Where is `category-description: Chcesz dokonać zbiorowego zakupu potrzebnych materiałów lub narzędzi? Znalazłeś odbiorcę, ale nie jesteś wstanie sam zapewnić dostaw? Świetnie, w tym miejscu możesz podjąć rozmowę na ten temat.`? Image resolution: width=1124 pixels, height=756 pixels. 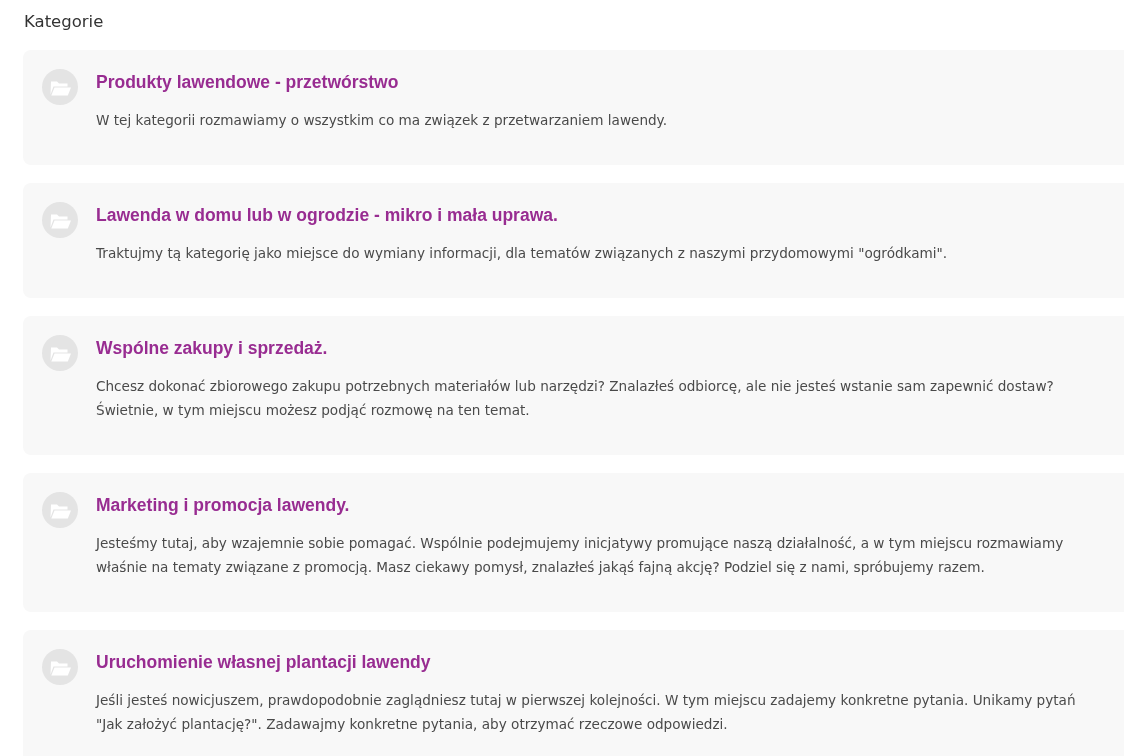 category-description: Chcesz dokonać zbiorowego zakupu potrzebnych materiałów lub narzędzi? Znalazłeś odbiorcę, ale nie jesteś wstanie sam zapewnić dostaw? Świetnie, w tym miejscu możesz podjąć rozmowę na ten temat. is located at coordinates (575, 398).